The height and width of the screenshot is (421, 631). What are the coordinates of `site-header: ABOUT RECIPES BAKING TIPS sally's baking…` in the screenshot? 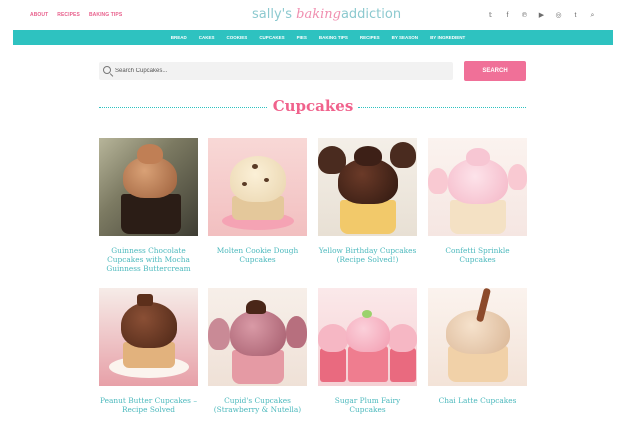 It's located at (315, 16).